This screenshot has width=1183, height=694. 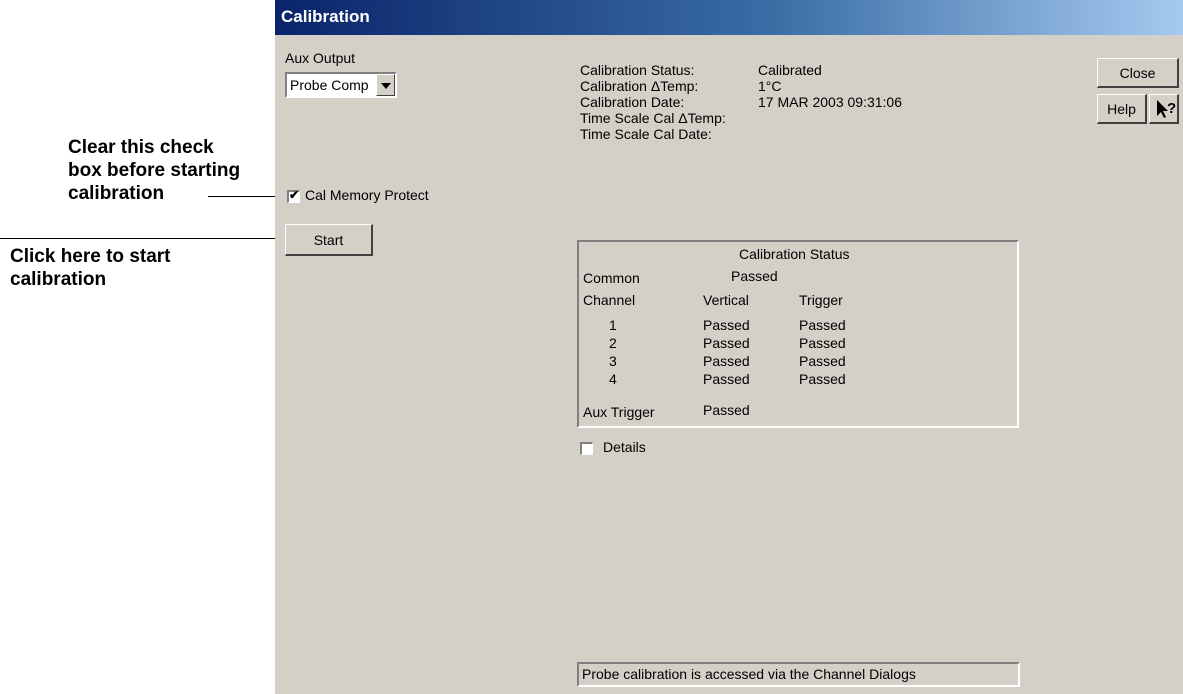 I want to click on cal-memory-protect-checkbox: ✔, so click(x=293, y=195).